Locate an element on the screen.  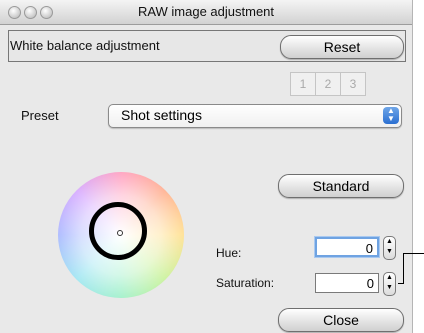
wheel-center-point is located at coordinates (120, 233).